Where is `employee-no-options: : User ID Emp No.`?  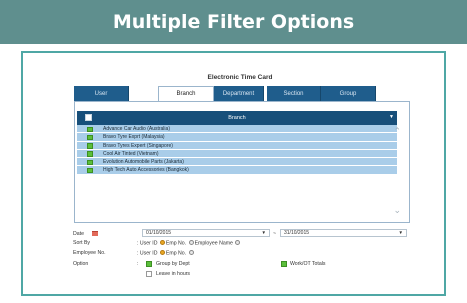
employee-no-options: : User ID Emp No. is located at coordinates (166, 253).